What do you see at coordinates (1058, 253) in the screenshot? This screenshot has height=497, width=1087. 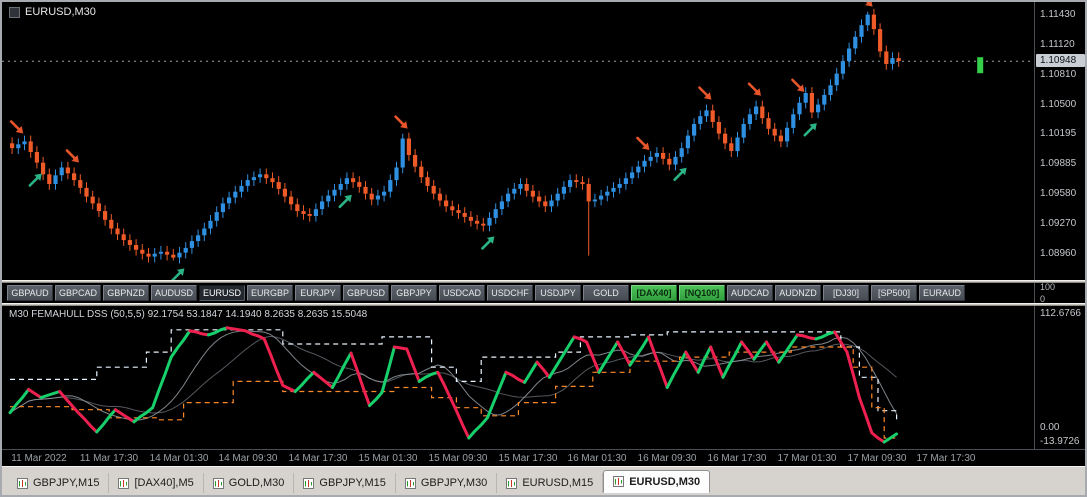 I see `price-axis-label: 1.08960` at bounding box center [1058, 253].